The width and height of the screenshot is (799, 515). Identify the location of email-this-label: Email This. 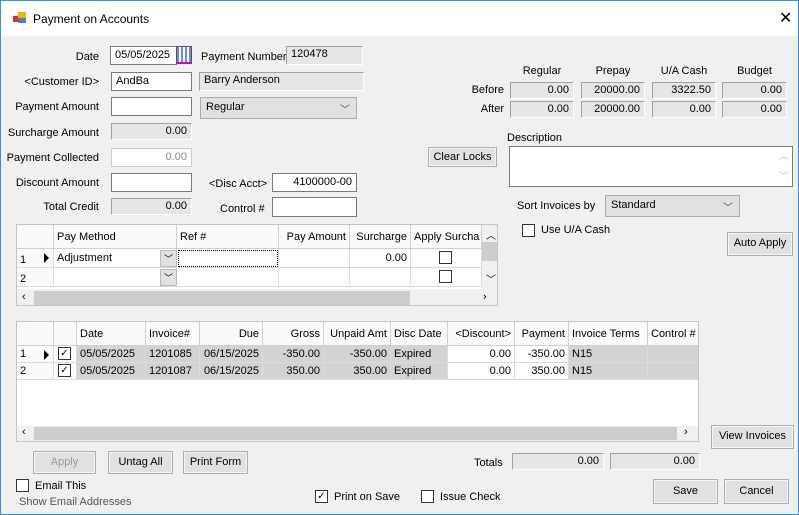
(60, 486).